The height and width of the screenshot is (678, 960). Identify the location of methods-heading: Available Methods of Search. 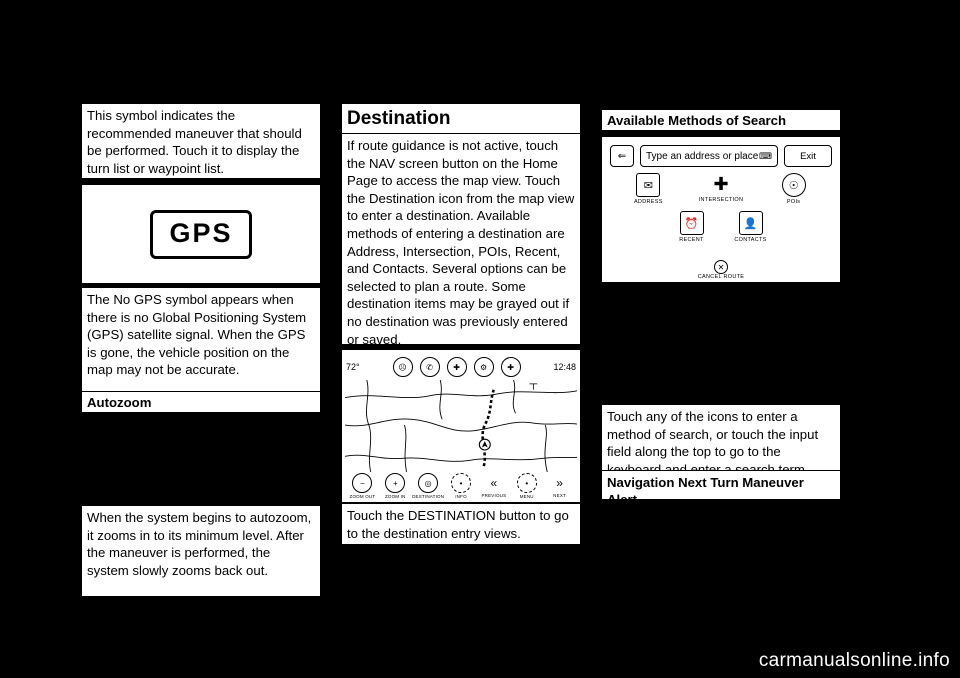
(697, 120).